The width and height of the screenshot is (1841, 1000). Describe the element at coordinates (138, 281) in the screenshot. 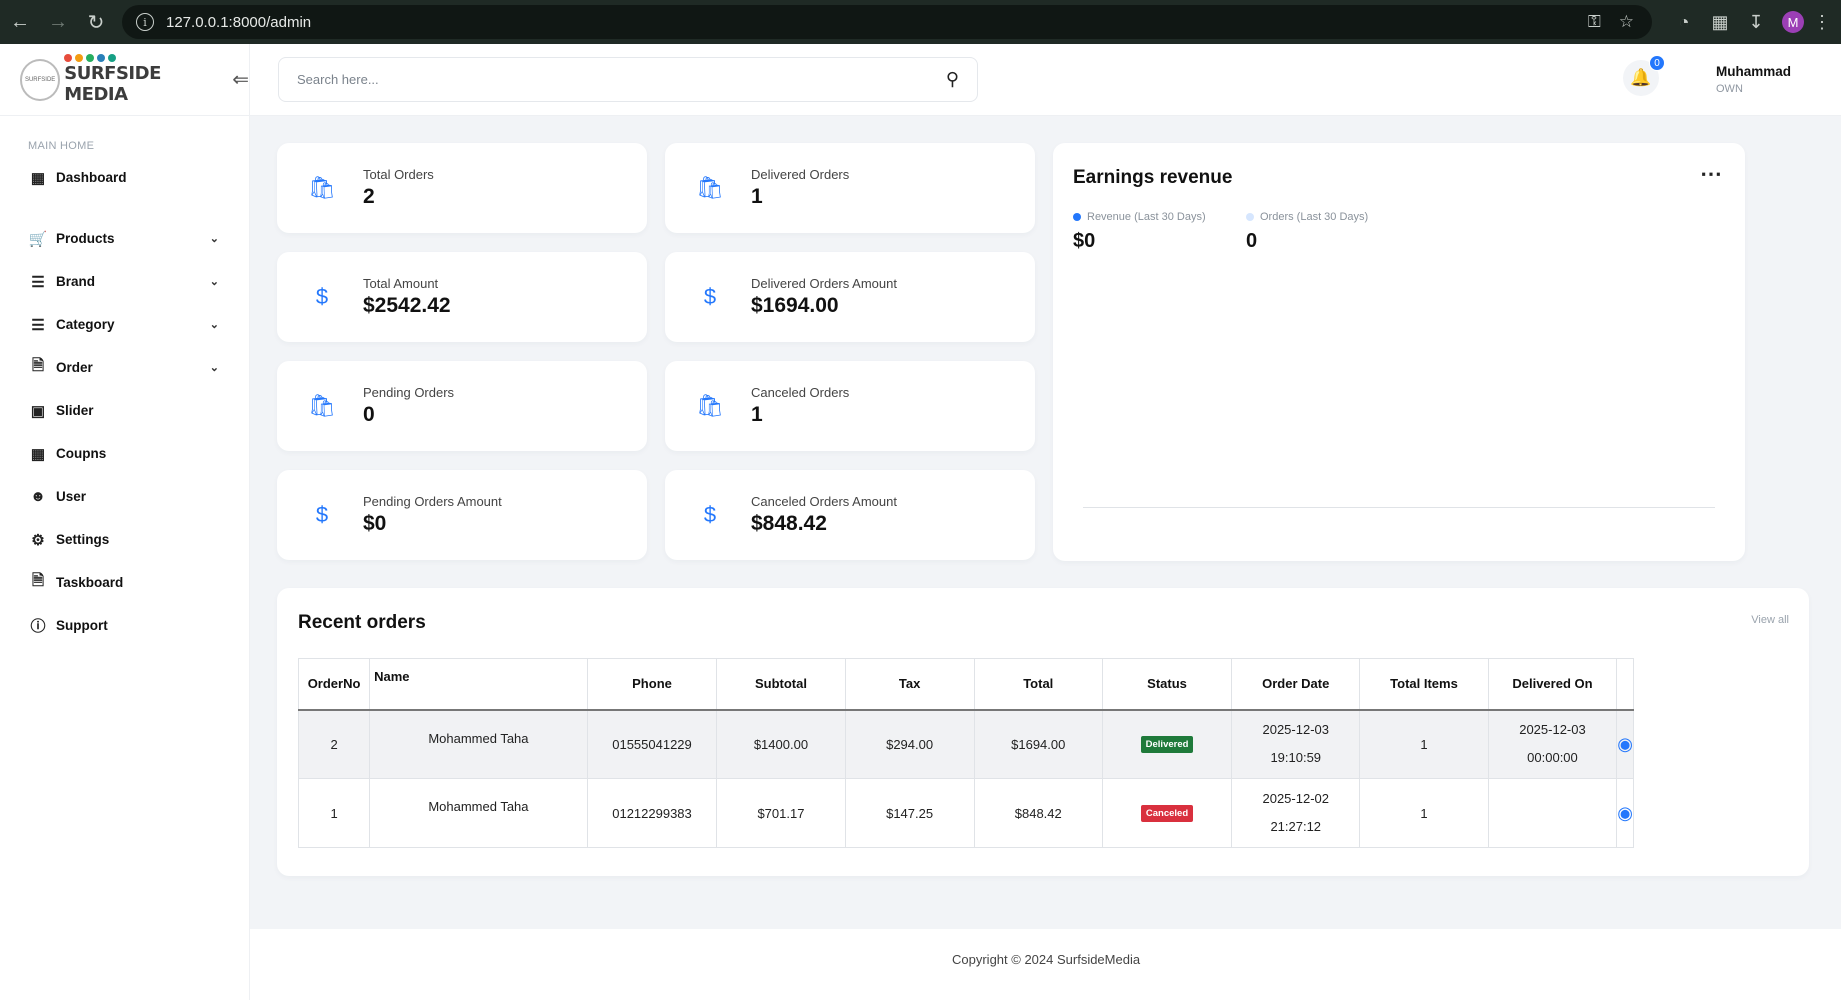

I see `sidebar-item-brand: ☰ Brand ⌄` at that location.